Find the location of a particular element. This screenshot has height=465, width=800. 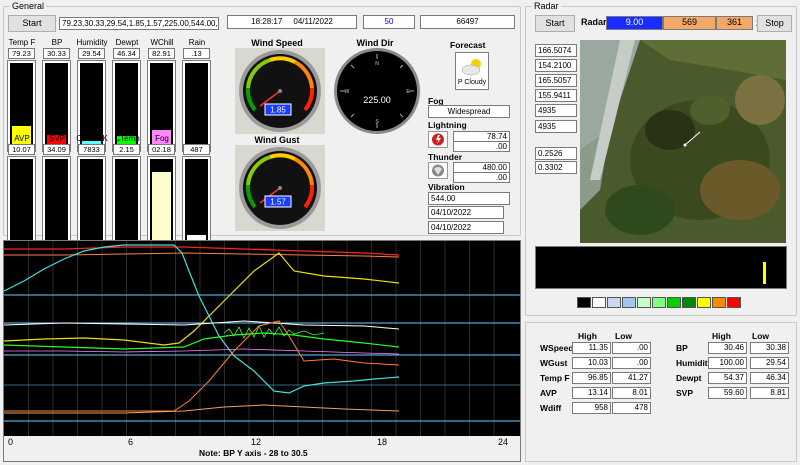

meter-label: Temp F is located at coordinates (22, 42).